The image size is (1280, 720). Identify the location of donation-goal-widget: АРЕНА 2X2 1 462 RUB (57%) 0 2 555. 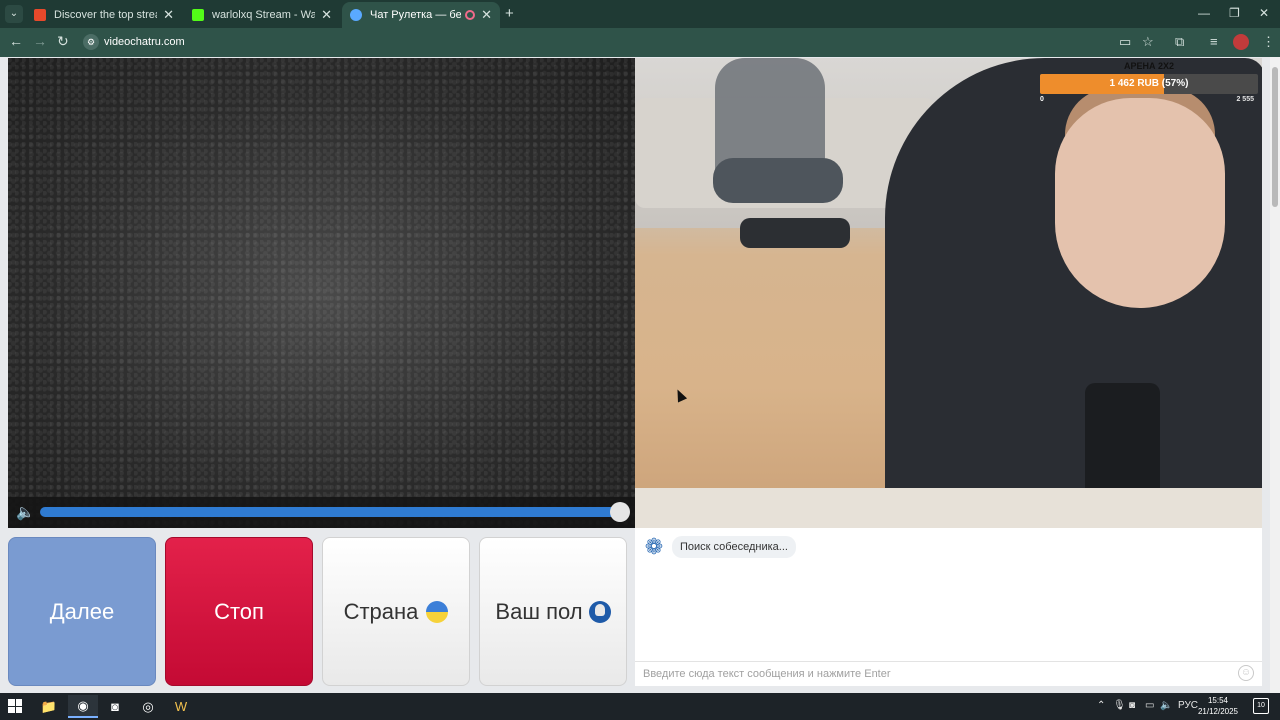
(1149, 83).